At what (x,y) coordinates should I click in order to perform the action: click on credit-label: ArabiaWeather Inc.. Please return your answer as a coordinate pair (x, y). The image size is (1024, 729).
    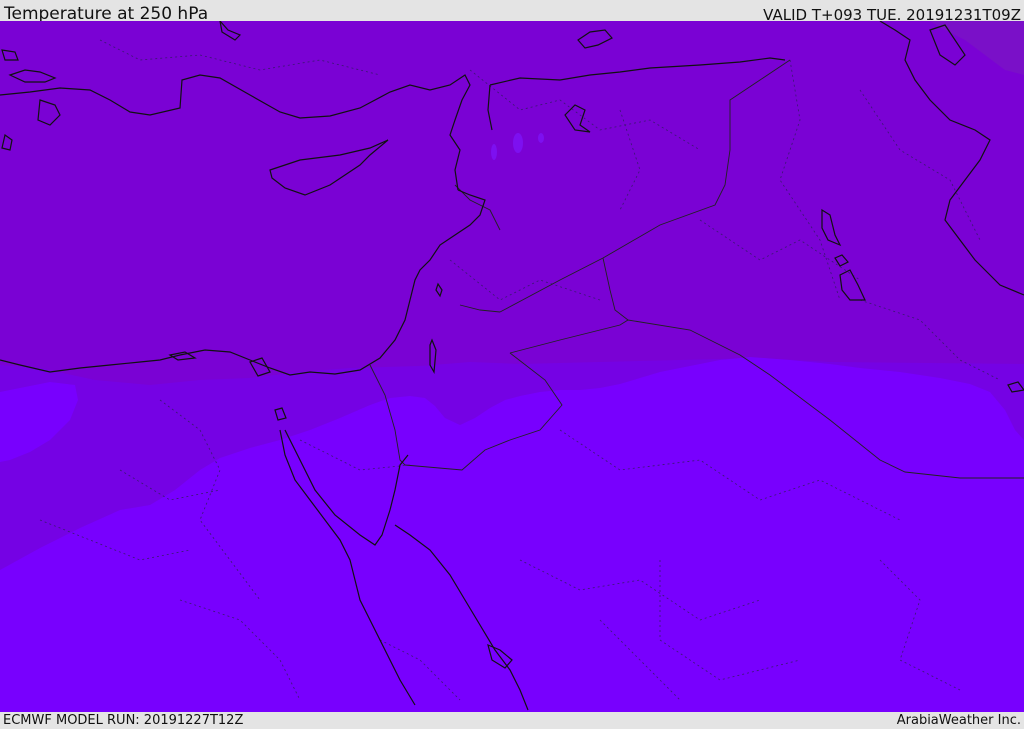
    Looking at the image, I should click on (958, 720).